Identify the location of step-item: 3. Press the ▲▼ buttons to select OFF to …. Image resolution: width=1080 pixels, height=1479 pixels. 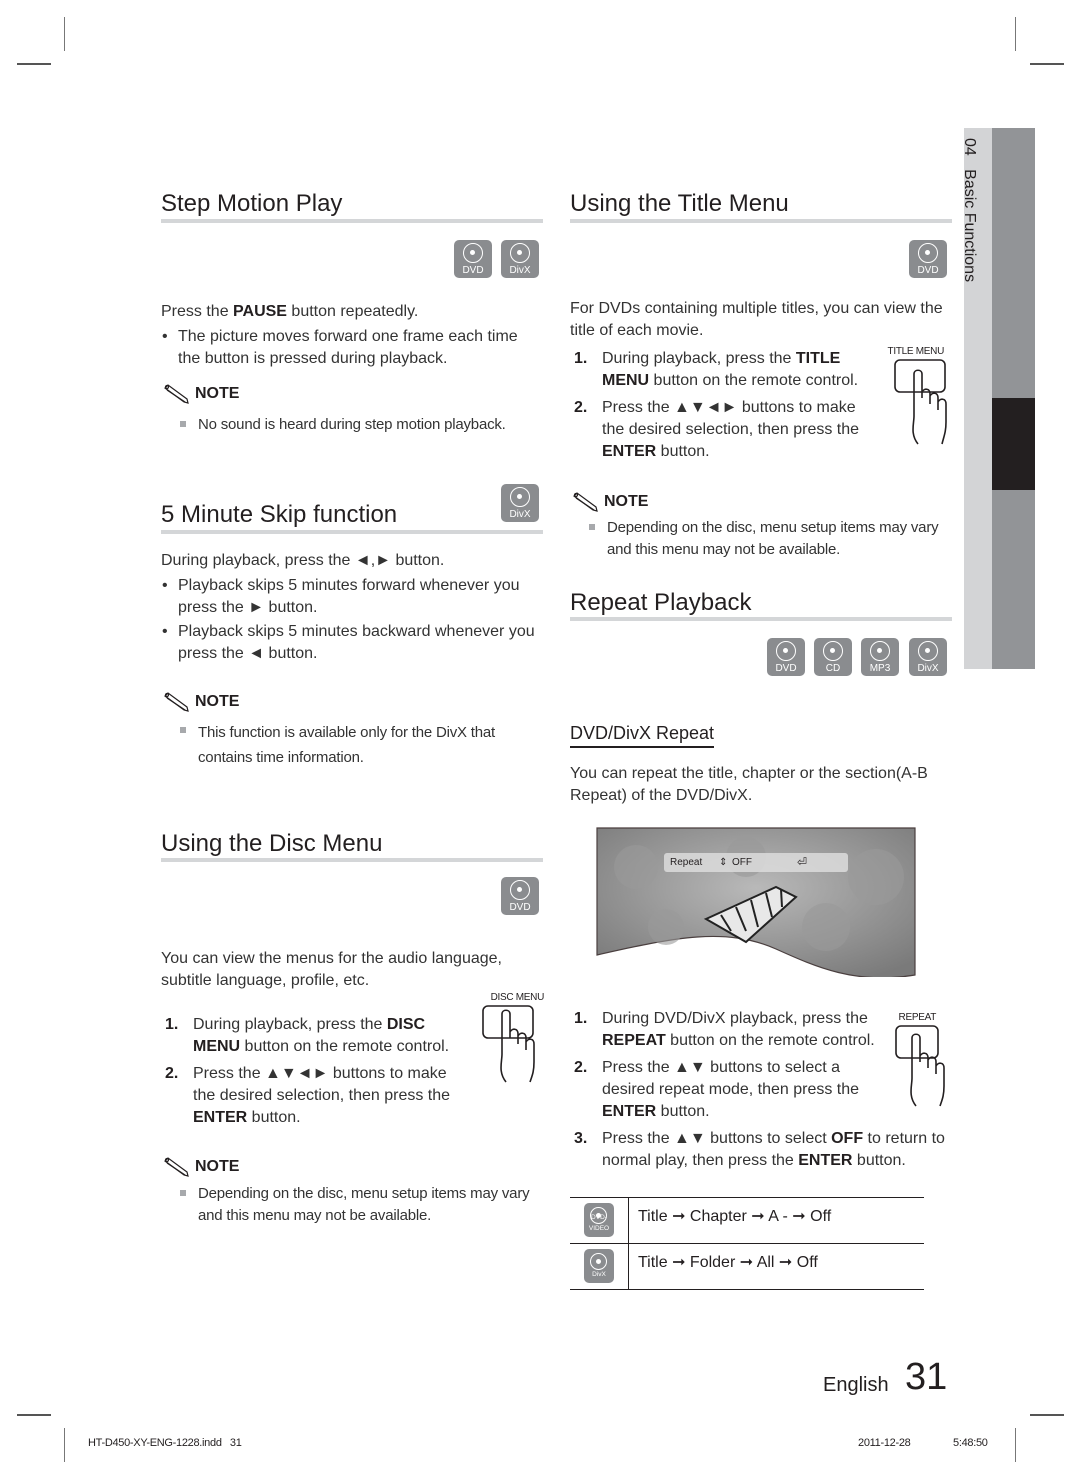
(759, 1149).